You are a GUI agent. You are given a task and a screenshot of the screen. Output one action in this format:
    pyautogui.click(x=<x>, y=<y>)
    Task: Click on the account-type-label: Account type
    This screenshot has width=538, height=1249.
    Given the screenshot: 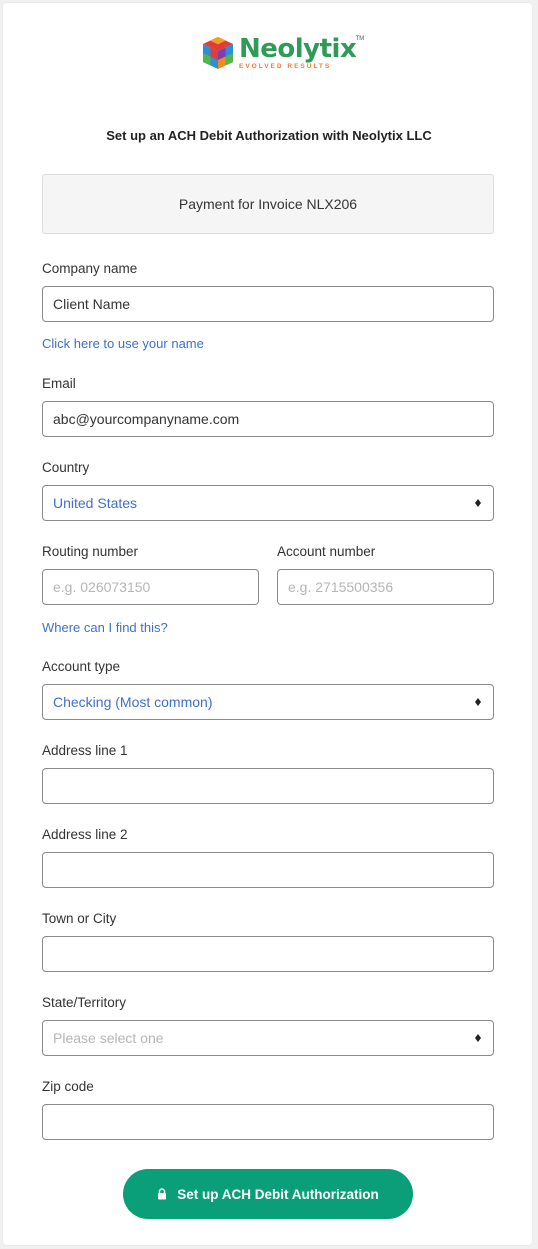 What is the action you would take?
    pyautogui.click(x=81, y=666)
    